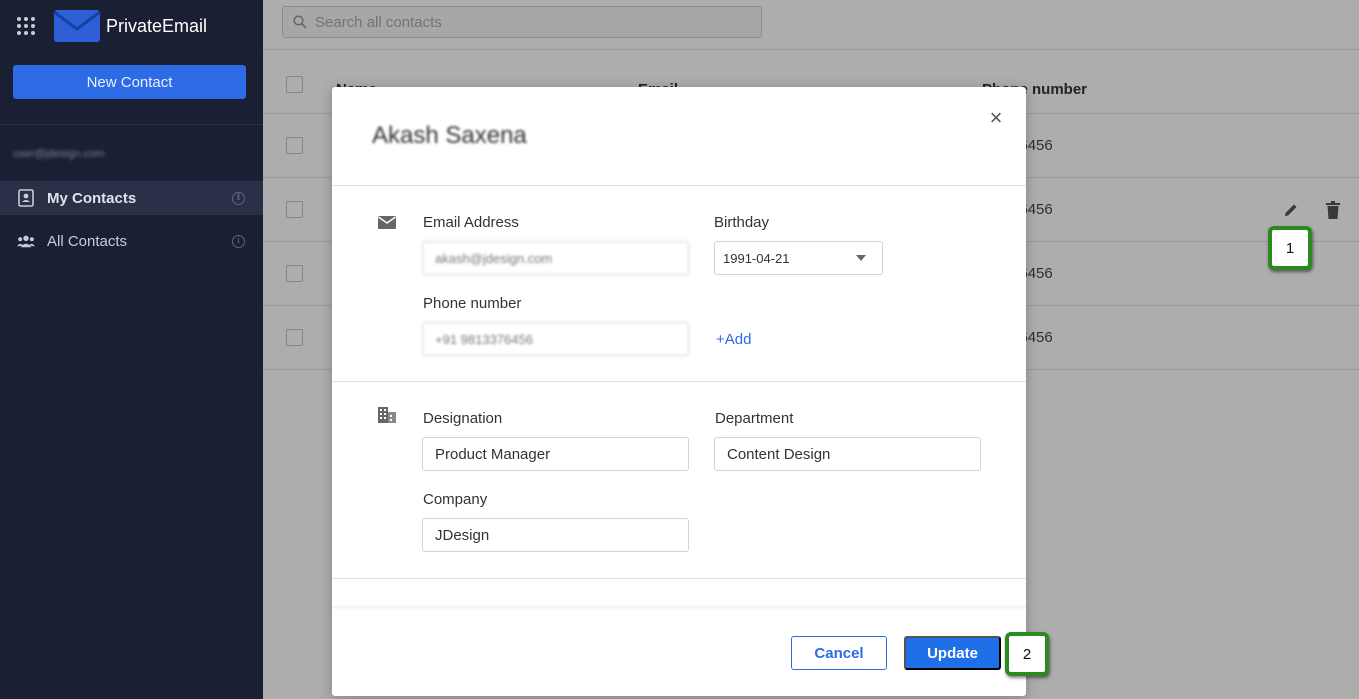 The height and width of the screenshot is (699, 1359). Describe the element at coordinates (26, 198) in the screenshot. I see `address-book-icon` at that location.